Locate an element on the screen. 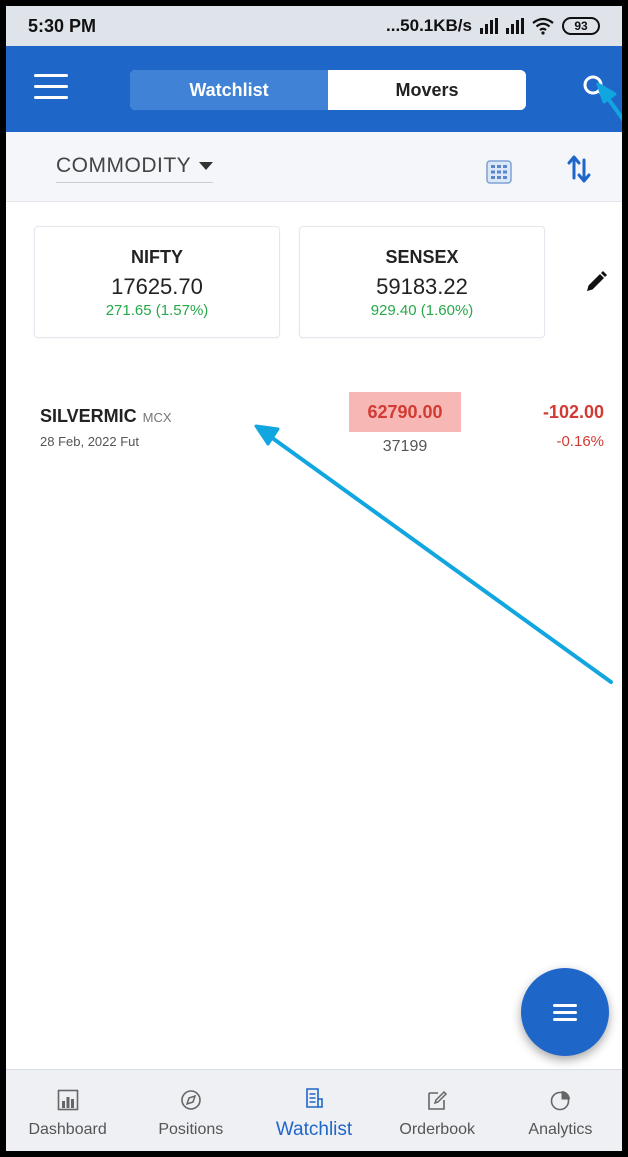  index-change: 271.65 (1.57%) is located at coordinates (157, 310).